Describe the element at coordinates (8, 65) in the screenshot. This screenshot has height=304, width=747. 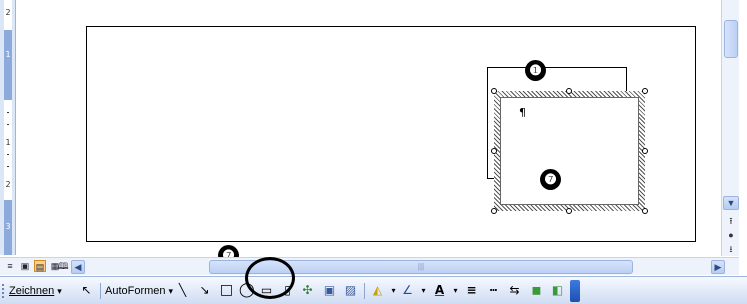
I see `ruler-shaded-top` at that location.